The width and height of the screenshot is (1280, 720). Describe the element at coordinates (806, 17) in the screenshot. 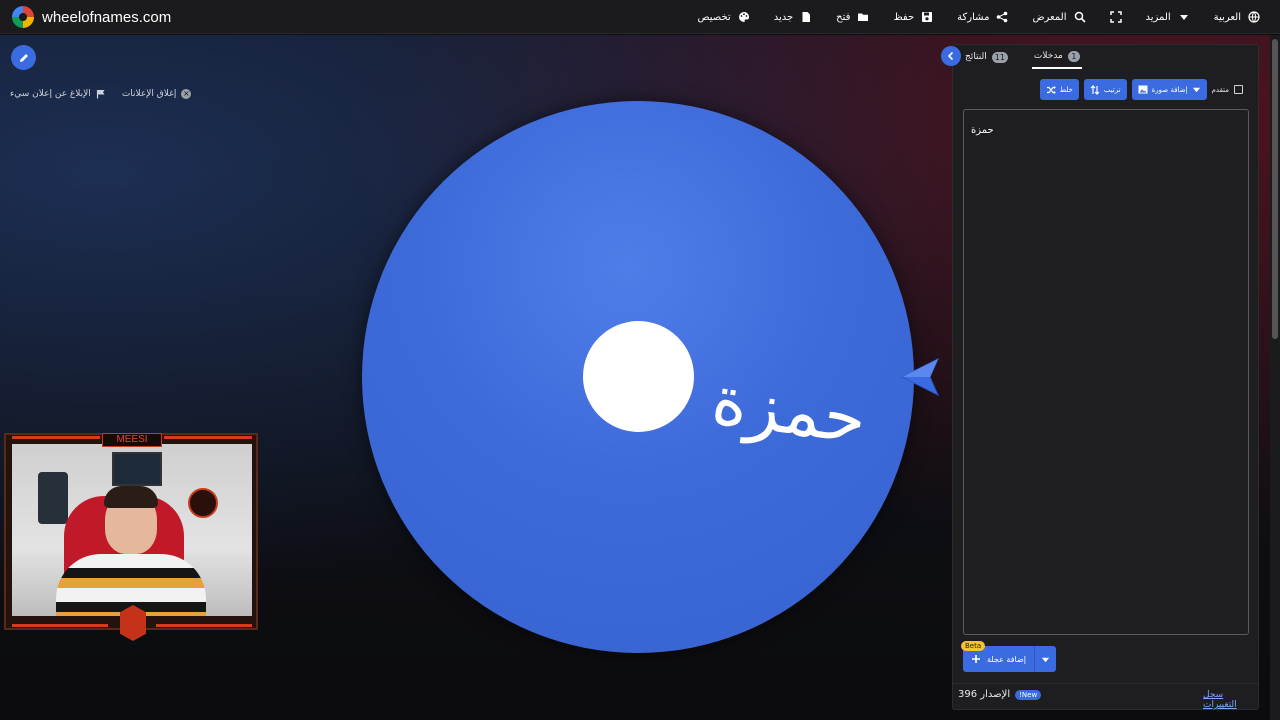

I see `file-icon` at that location.